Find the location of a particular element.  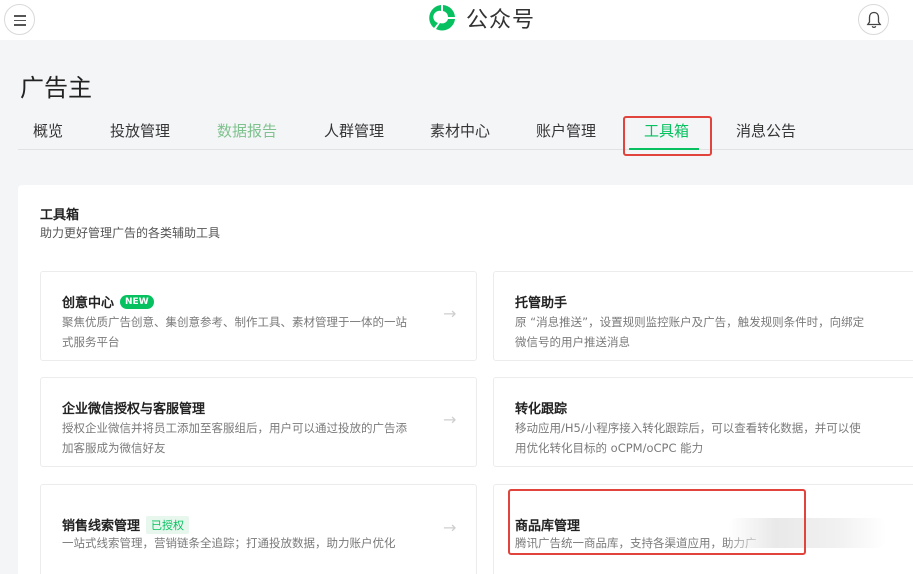

menu-button is located at coordinates (19, 19).